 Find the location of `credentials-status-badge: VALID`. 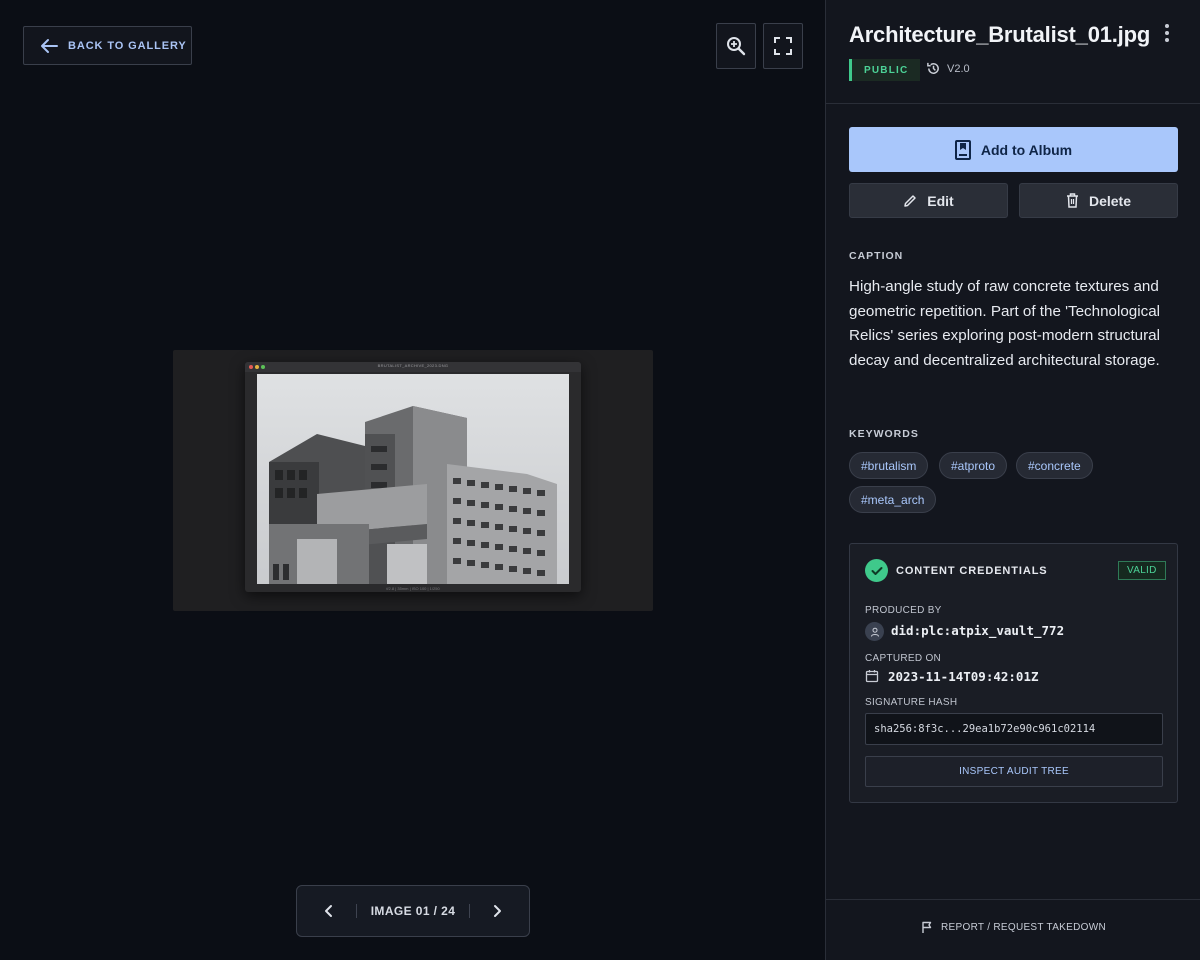

credentials-status-badge: VALID is located at coordinates (1142, 570).